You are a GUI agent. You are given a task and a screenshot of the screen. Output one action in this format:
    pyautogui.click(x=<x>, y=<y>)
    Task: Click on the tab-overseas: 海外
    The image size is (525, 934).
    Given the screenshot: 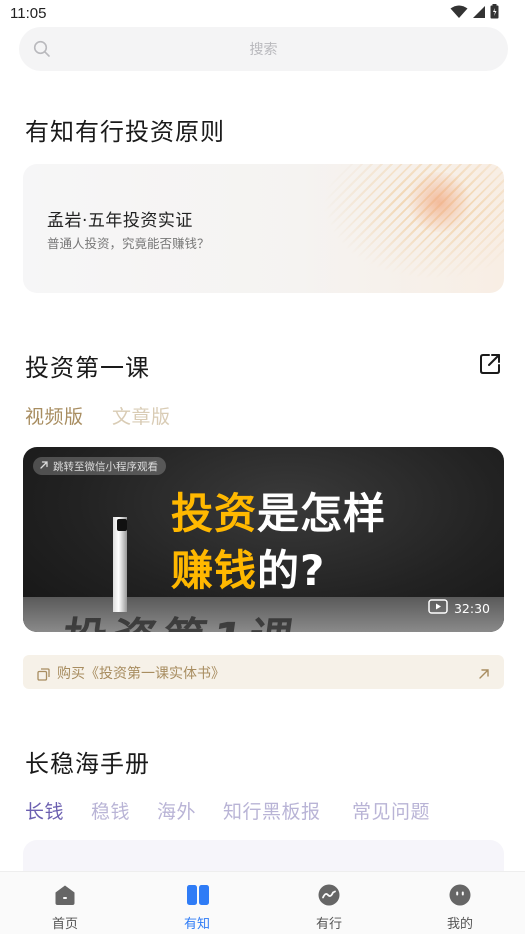 What is the action you would take?
    pyautogui.click(x=176, y=810)
    